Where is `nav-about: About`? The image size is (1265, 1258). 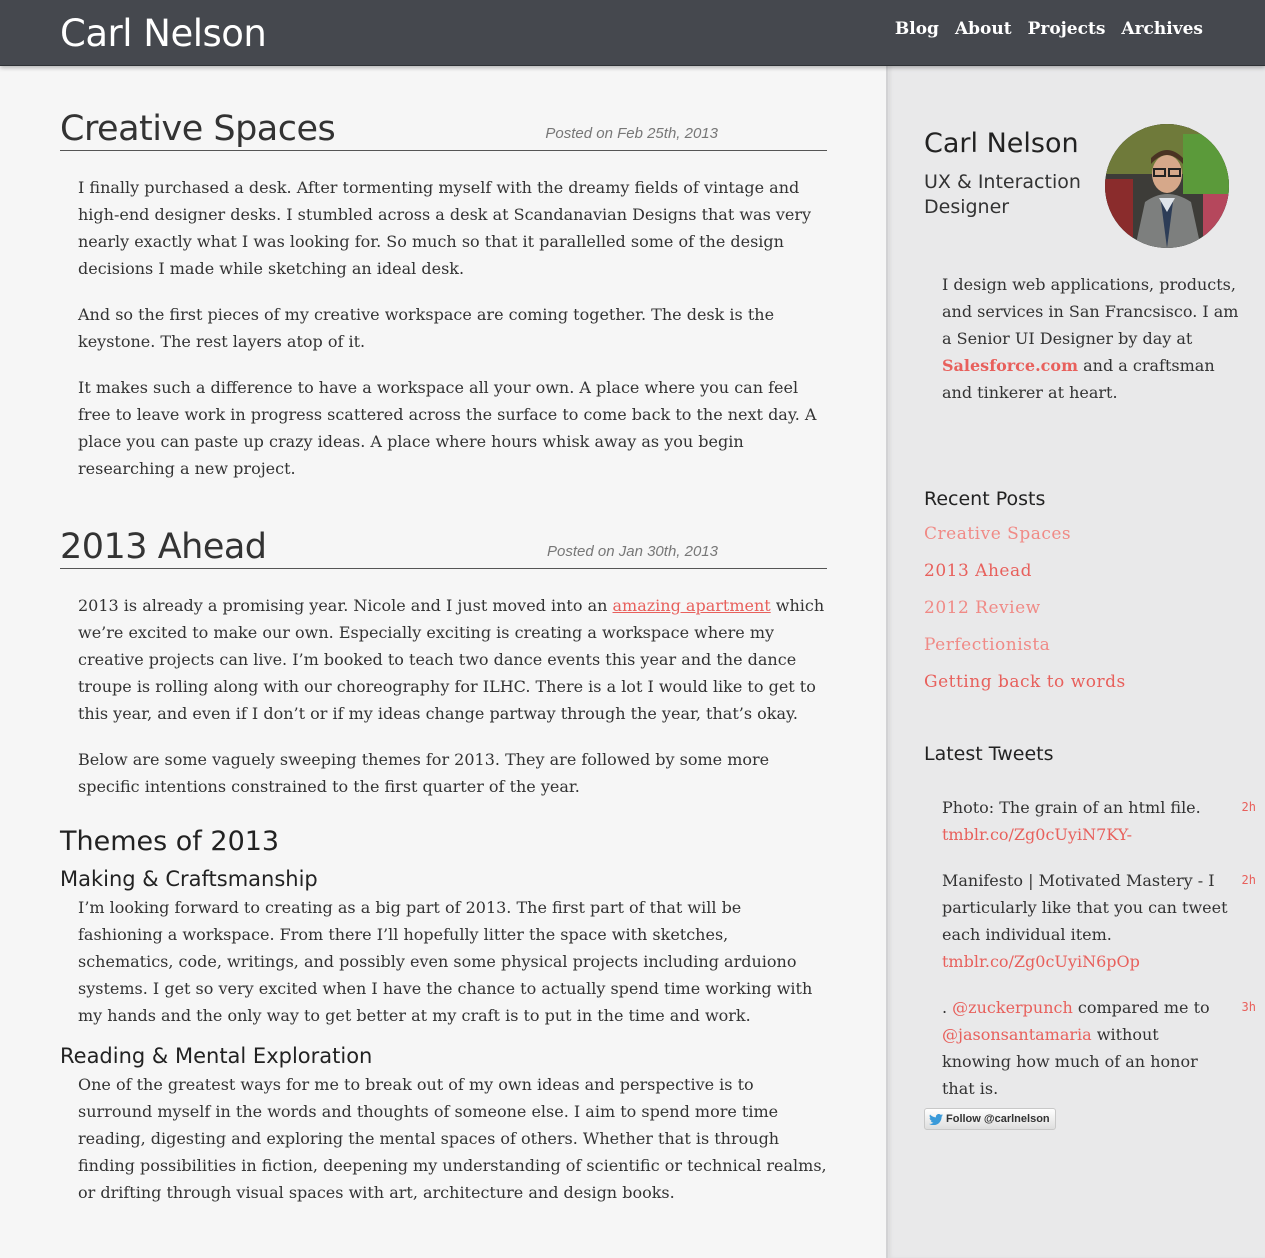
nav-about: About is located at coordinates (983, 29).